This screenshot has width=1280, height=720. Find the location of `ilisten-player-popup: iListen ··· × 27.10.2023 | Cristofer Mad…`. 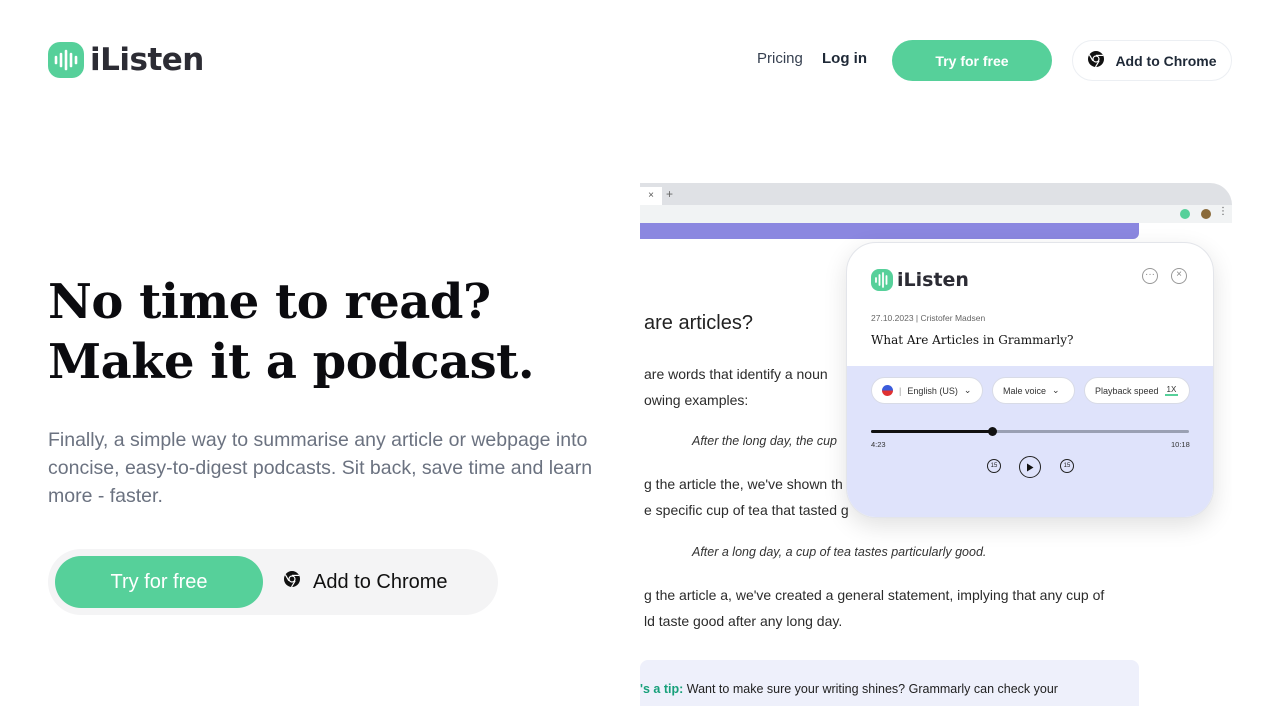

ilisten-player-popup: iListen ··· × 27.10.2023 | Cristofer Mad… is located at coordinates (1030, 380).